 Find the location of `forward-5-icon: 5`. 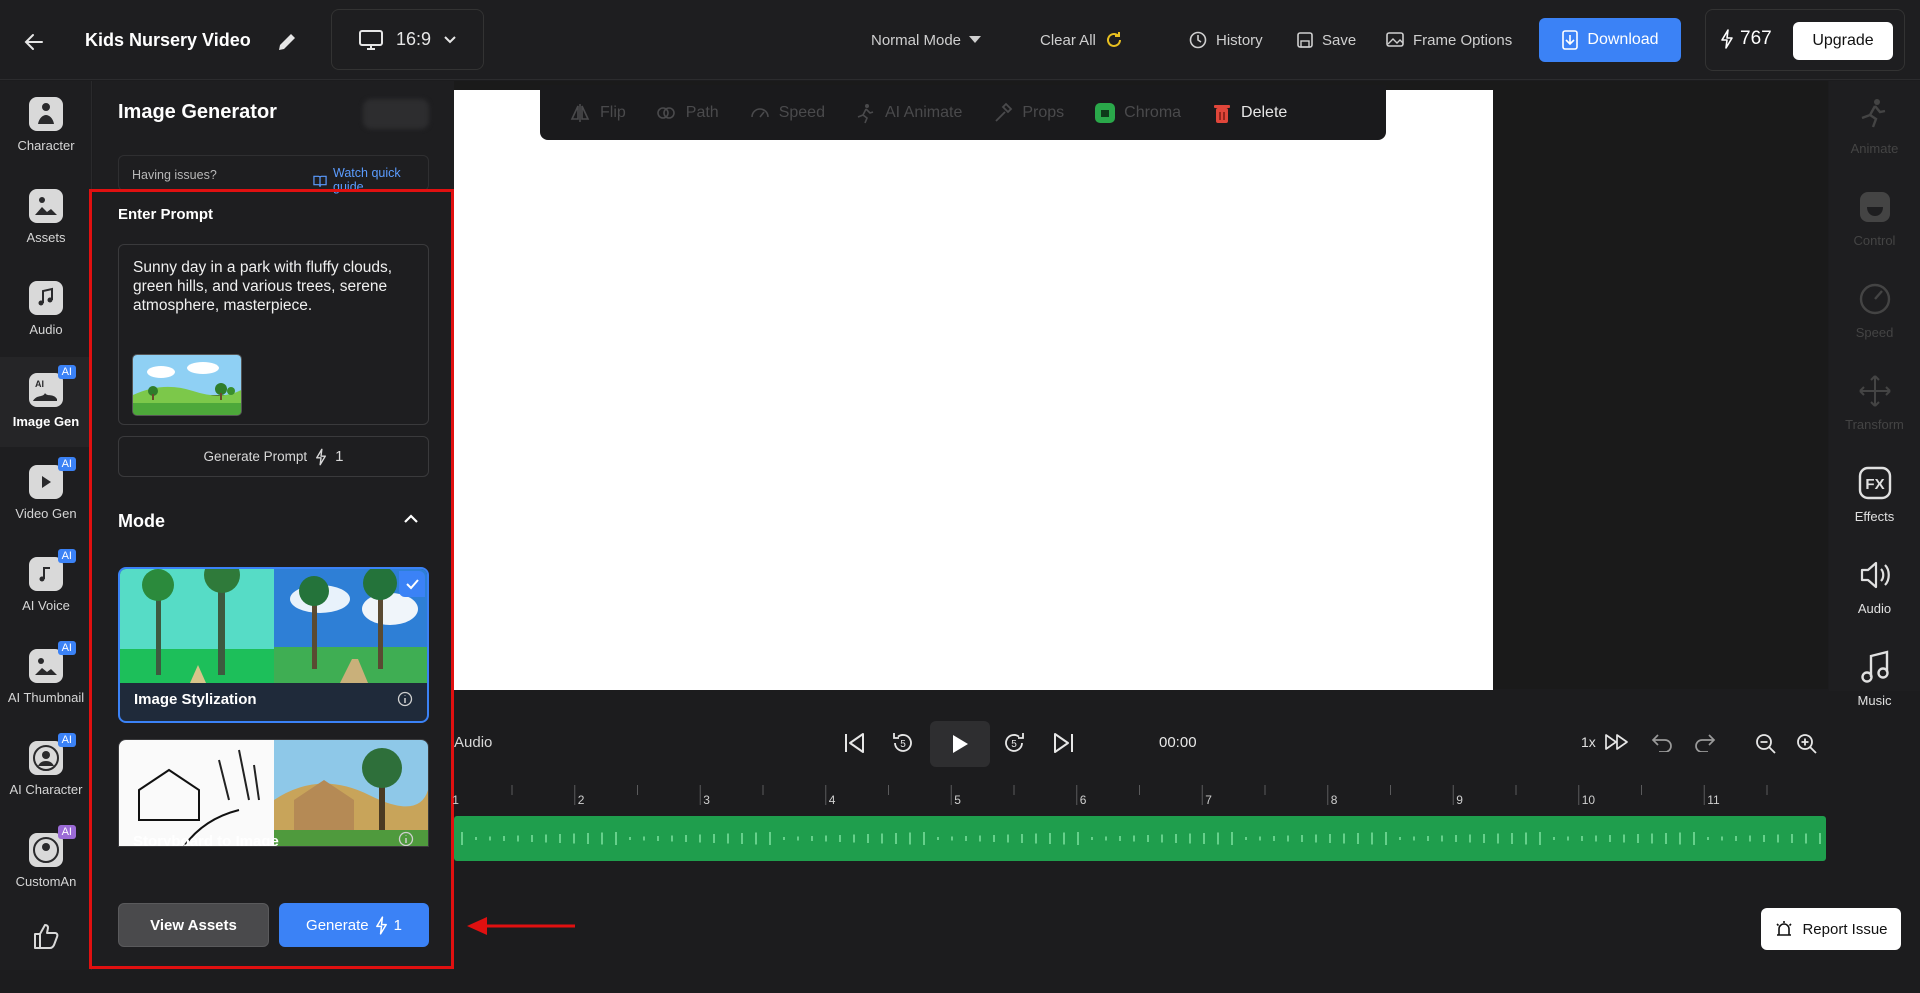

forward-5-icon: 5 is located at coordinates (1014, 743).